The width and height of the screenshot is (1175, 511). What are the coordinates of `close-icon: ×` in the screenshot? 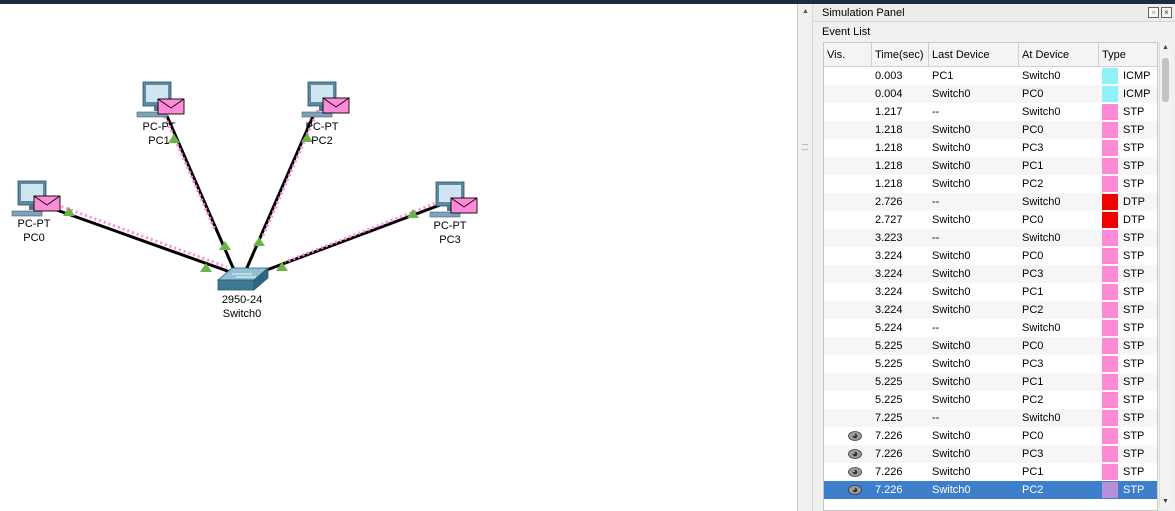 It's located at (1166, 12).